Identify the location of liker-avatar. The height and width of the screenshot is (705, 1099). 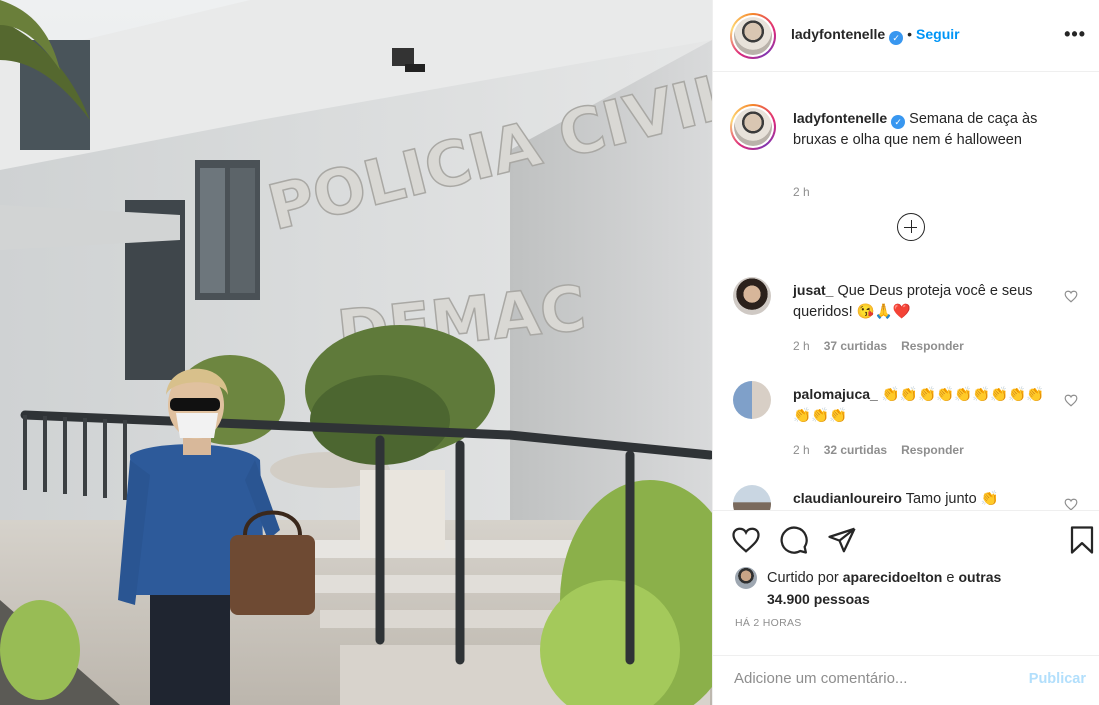
(746, 578).